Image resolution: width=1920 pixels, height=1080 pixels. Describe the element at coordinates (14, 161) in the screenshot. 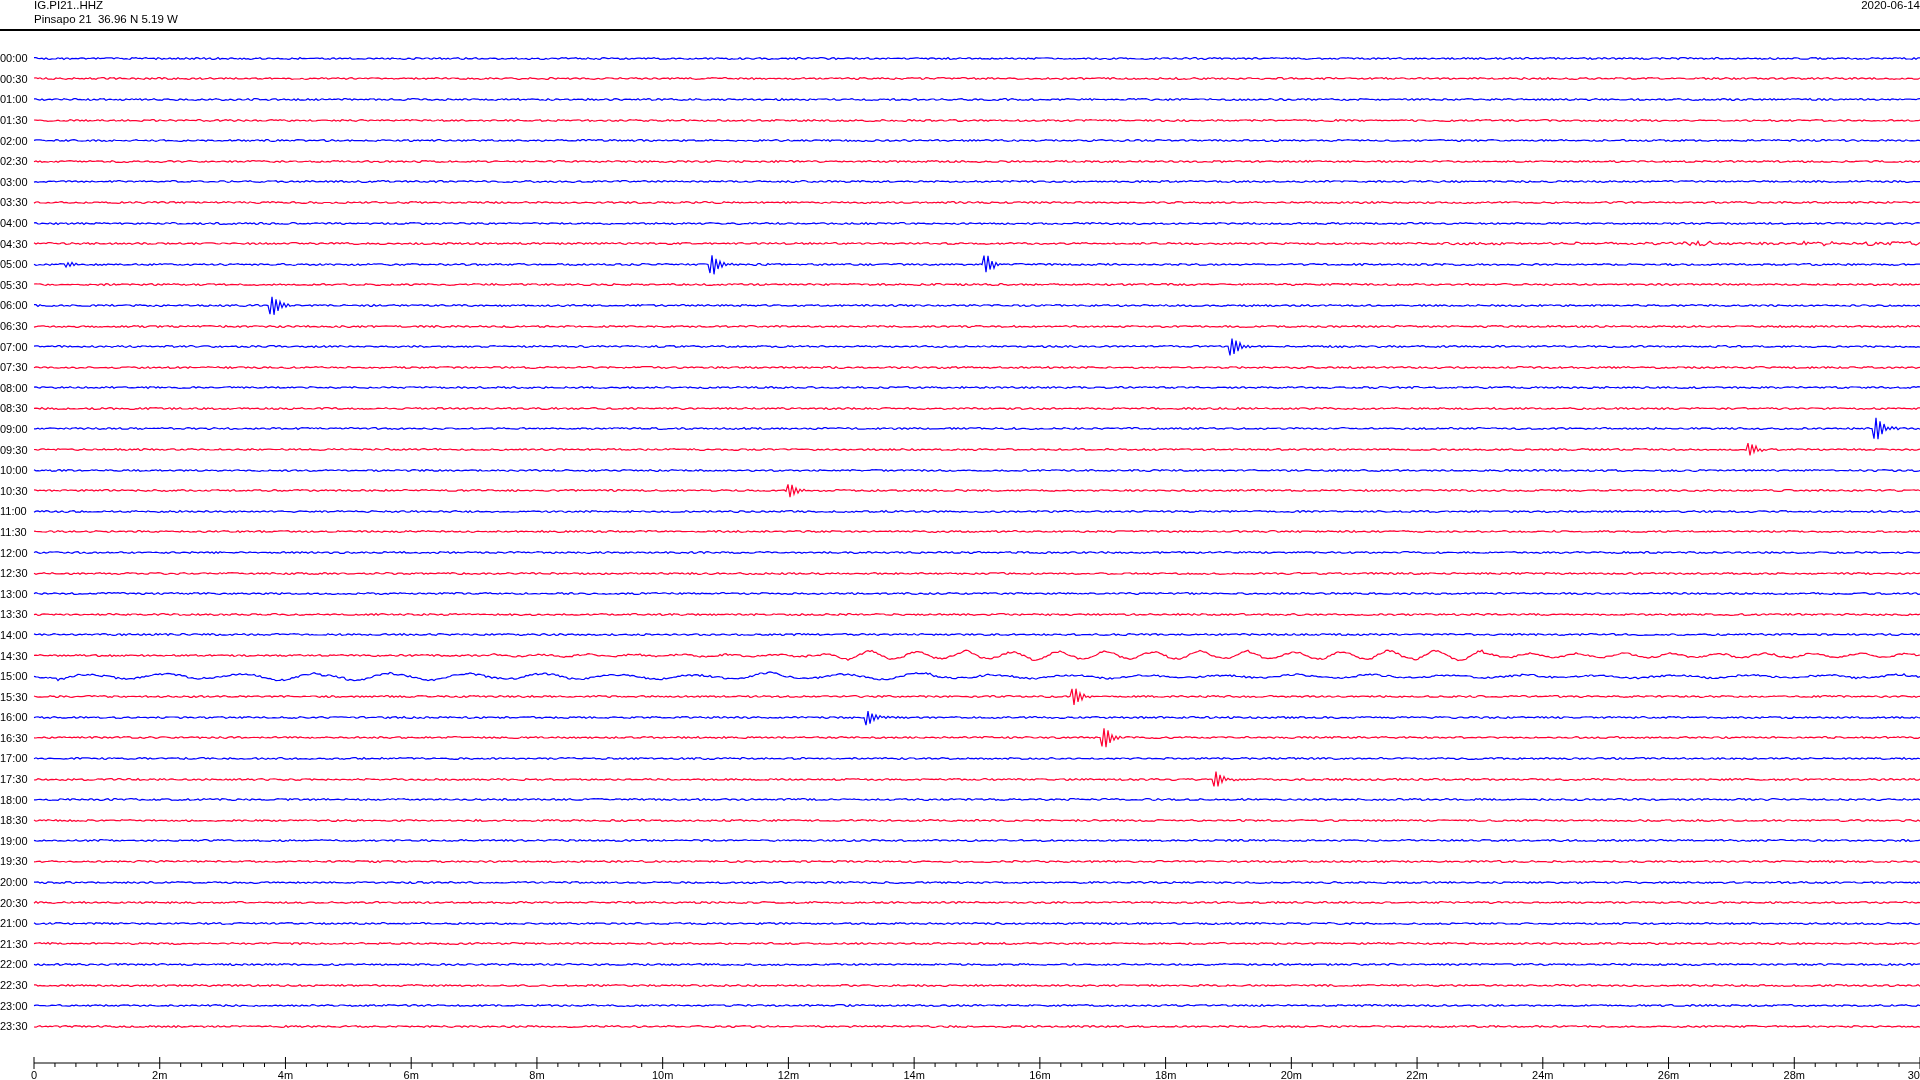

I see `time-label: 02:30` at that location.